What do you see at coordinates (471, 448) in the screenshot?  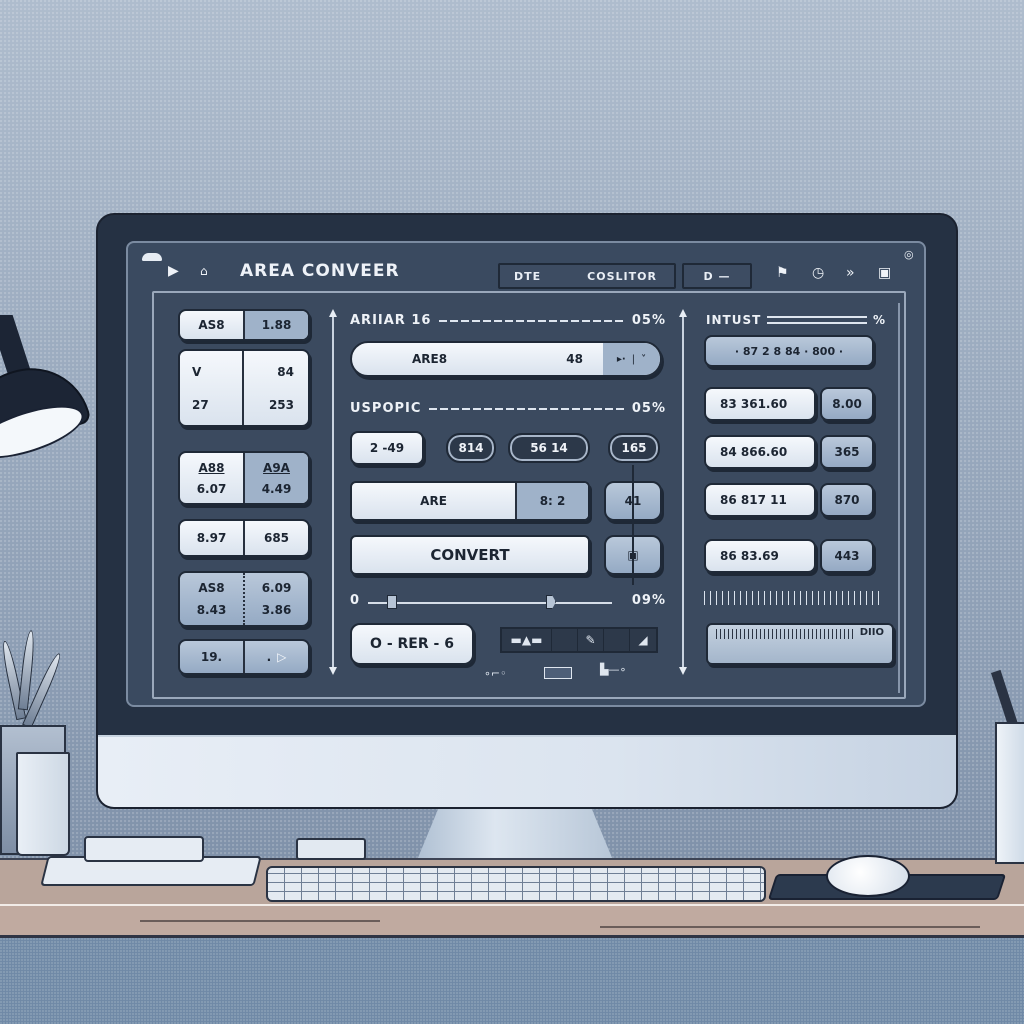 I see `chip-2: 814` at bounding box center [471, 448].